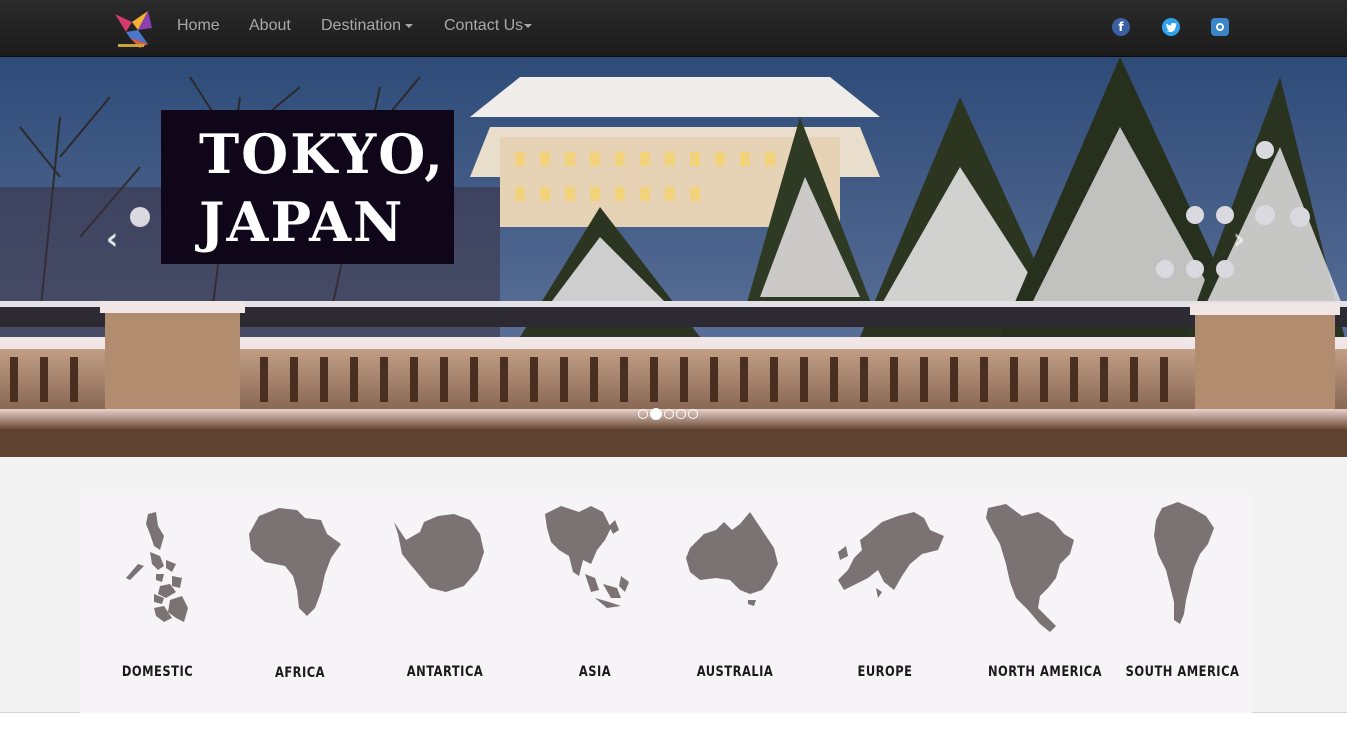  What do you see at coordinates (302, 222) in the screenshot?
I see `caption-country: JAPAN` at bounding box center [302, 222].